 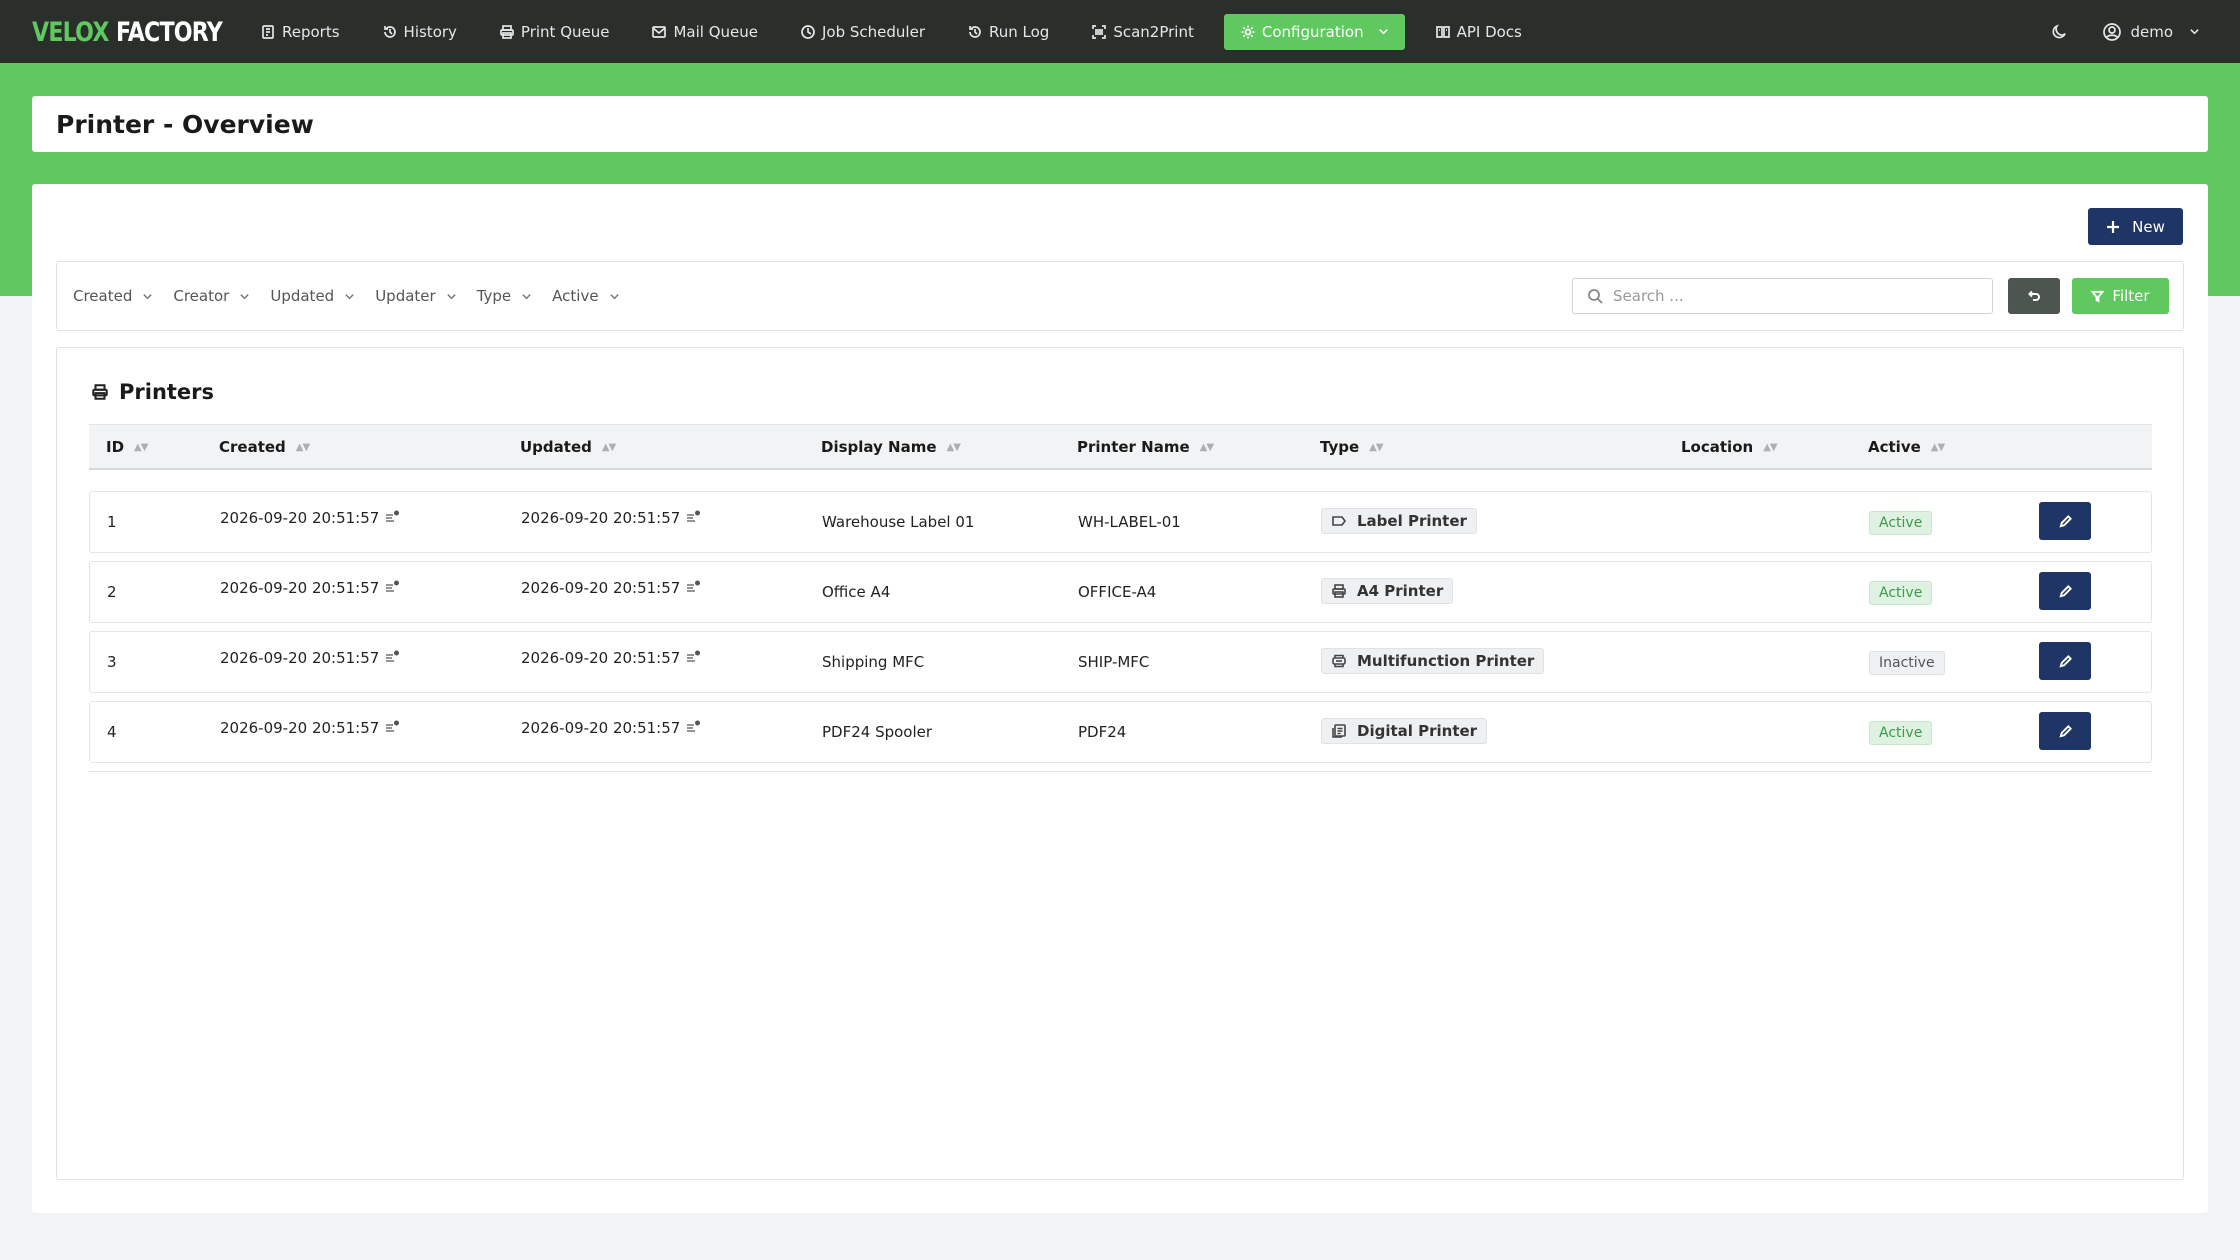 What do you see at coordinates (575, 296) in the screenshot?
I see `filter-label: Active` at bounding box center [575, 296].